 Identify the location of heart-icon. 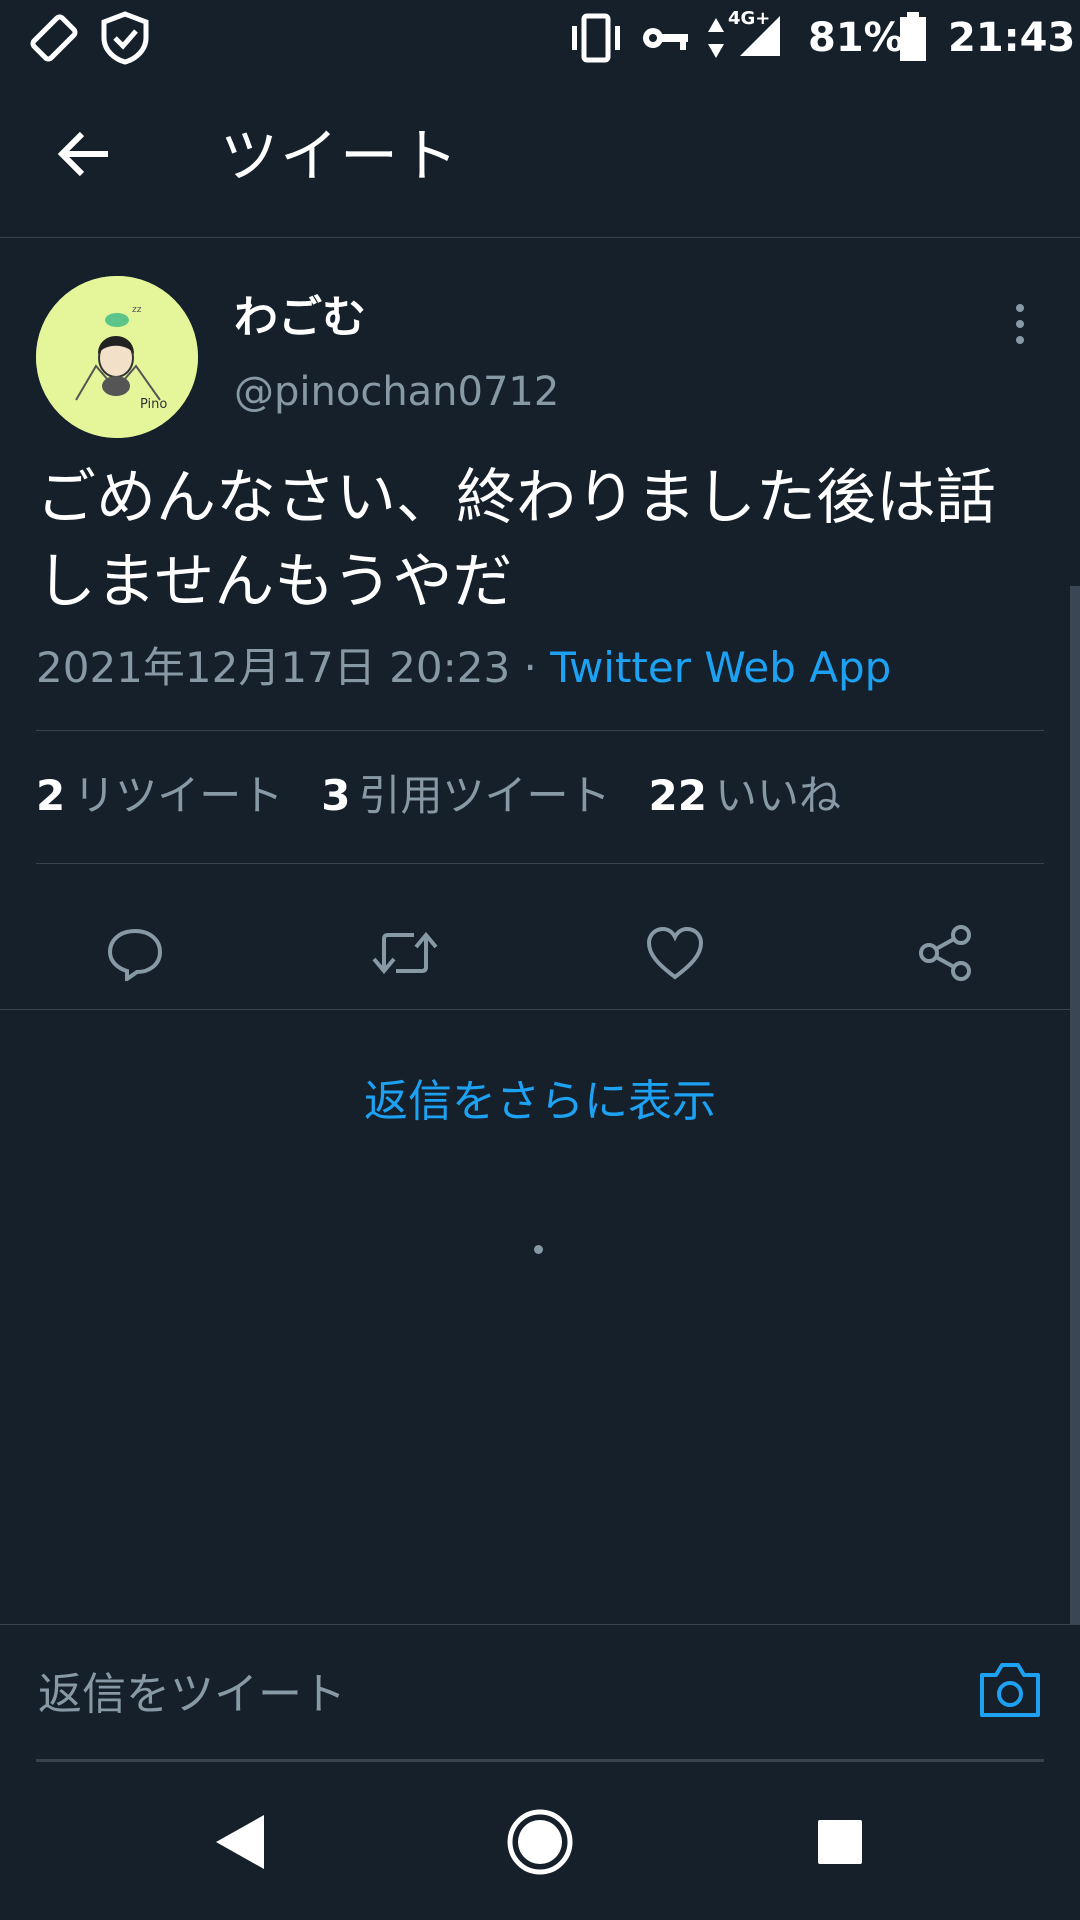
(675, 955).